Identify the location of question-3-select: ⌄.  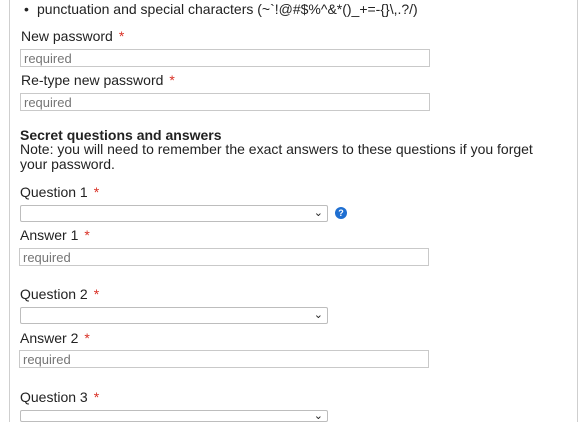
(174, 416).